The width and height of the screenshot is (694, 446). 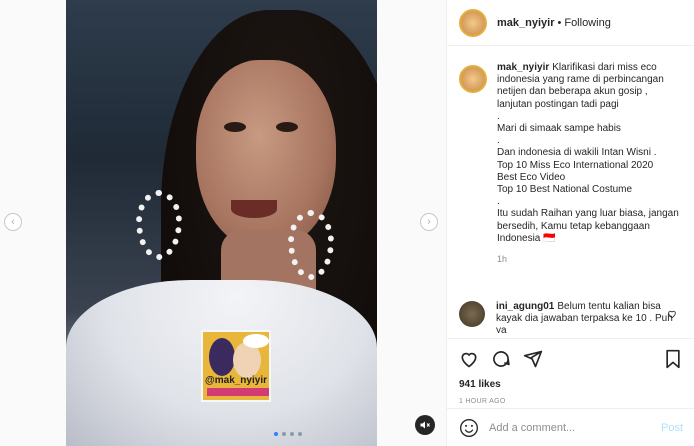 What do you see at coordinates (672, 428) in the screenshot?
I see `post-comment-button: Post` at bounding box center [672, 428].